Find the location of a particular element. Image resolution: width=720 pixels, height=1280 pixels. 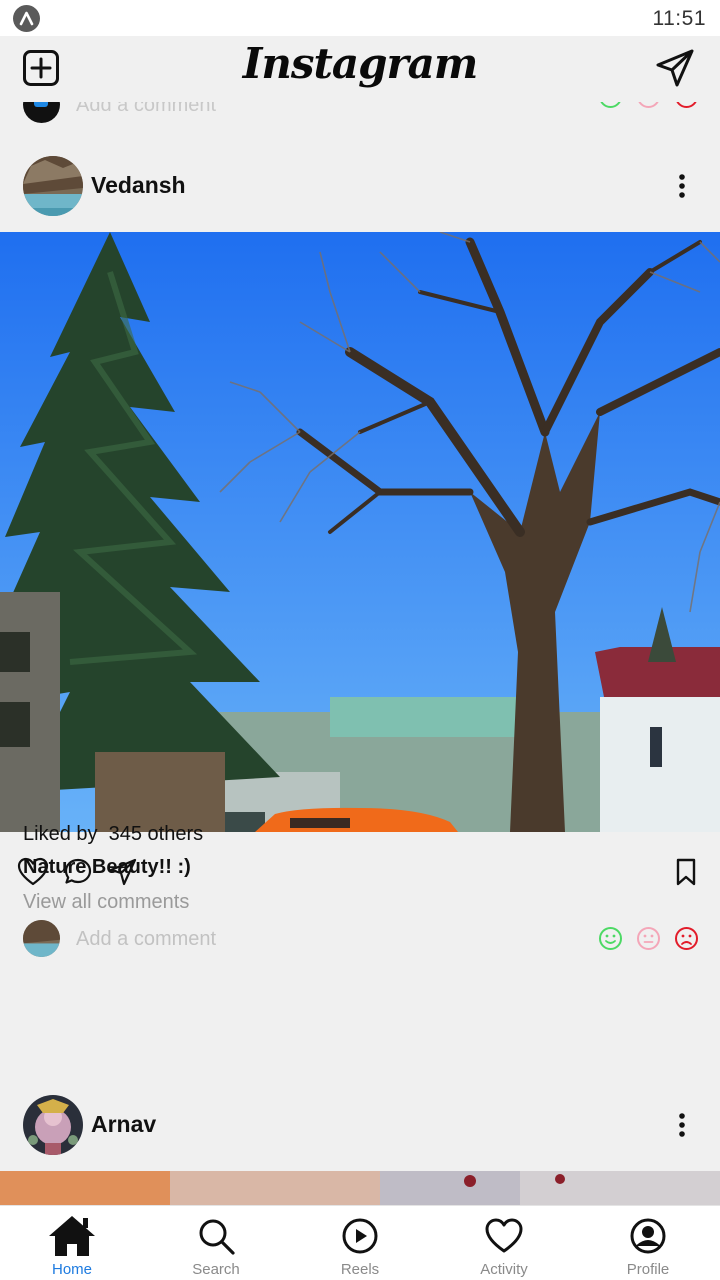

status-time: 11:51 is located at coordinates (679, 18).